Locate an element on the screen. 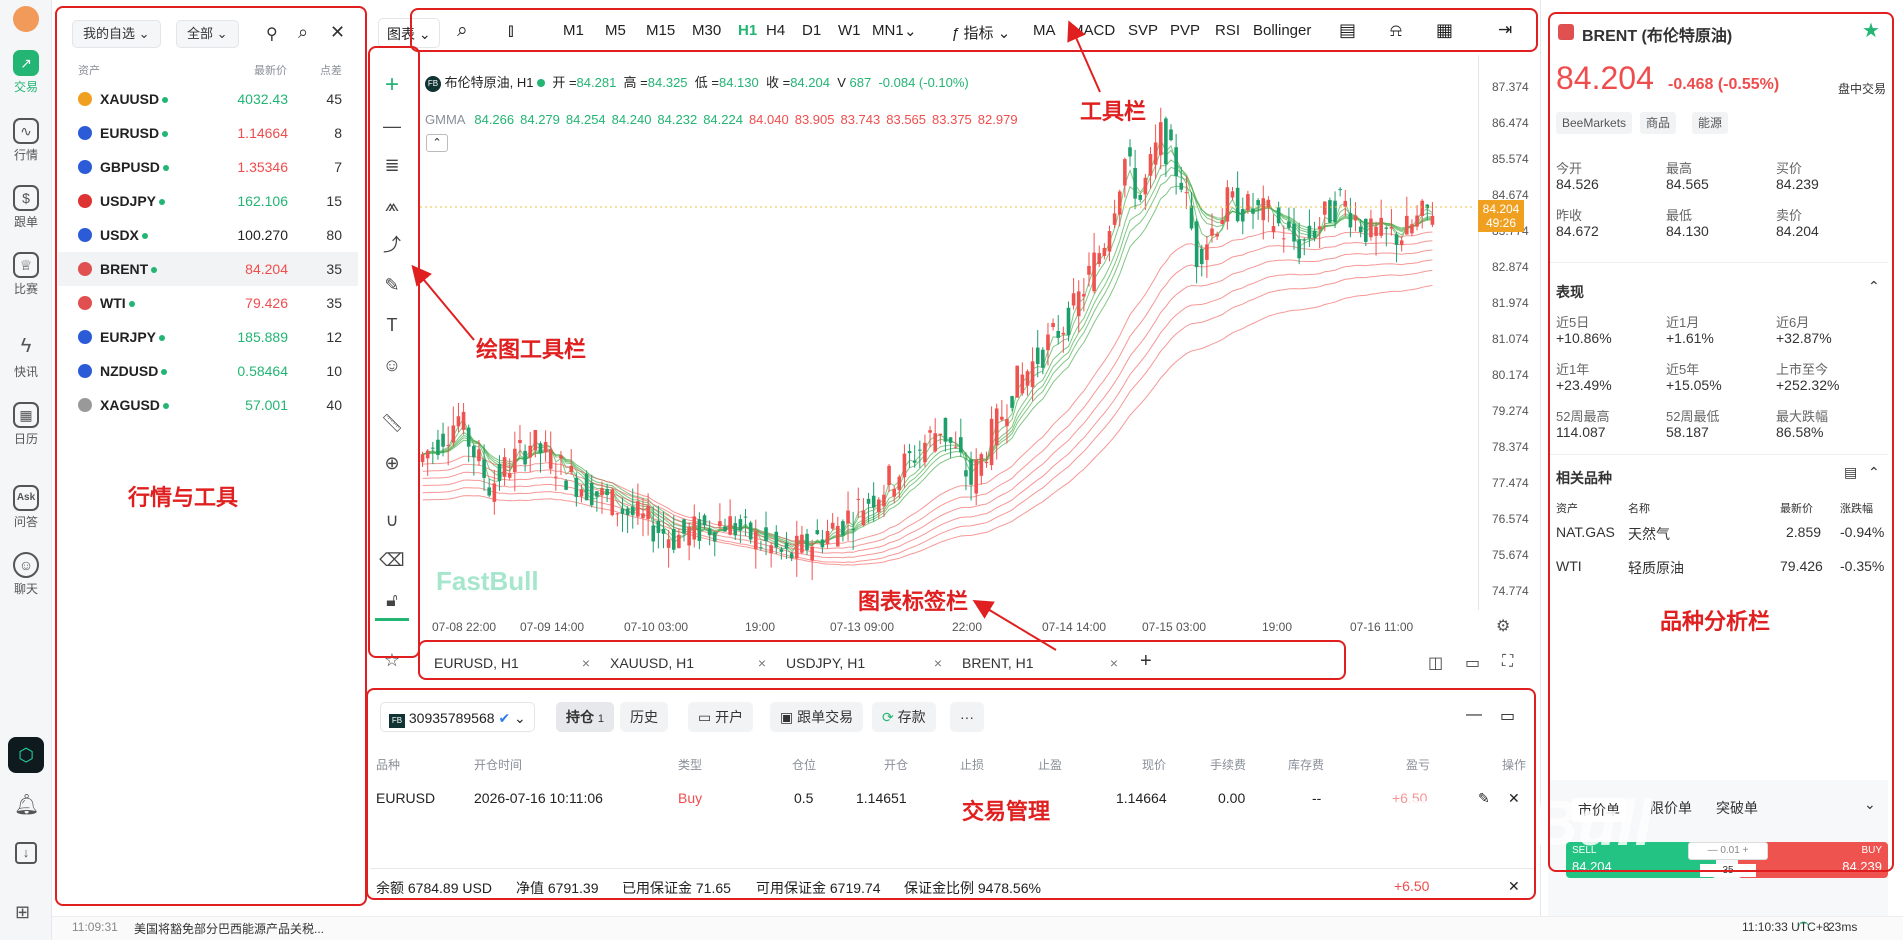 The width and height of the screenshot is (1903, 940). arrow-toolbar is located at coordinates (1084, 56).